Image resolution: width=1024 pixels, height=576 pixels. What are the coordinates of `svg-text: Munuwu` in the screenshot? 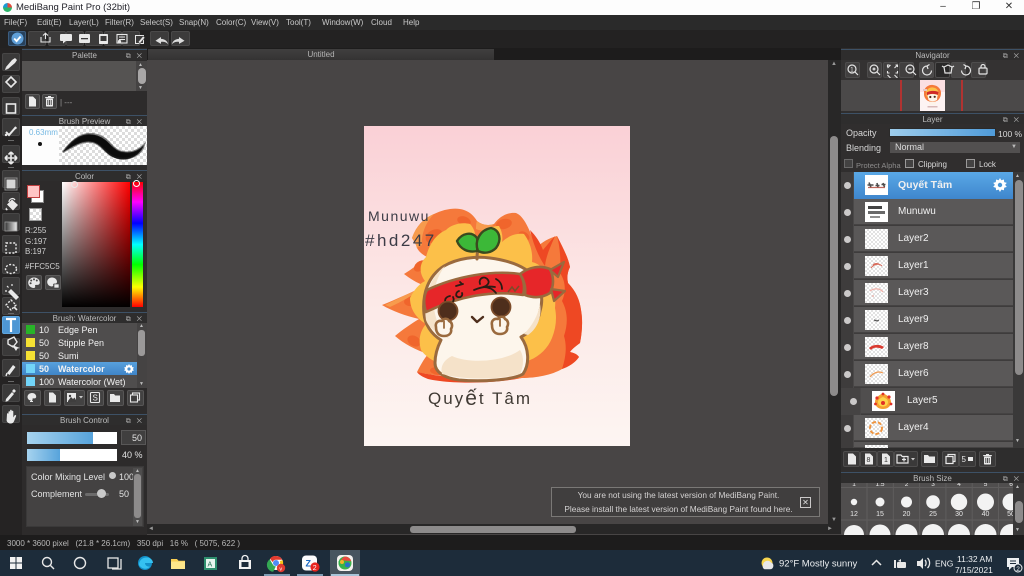 It's located at (399, 216).